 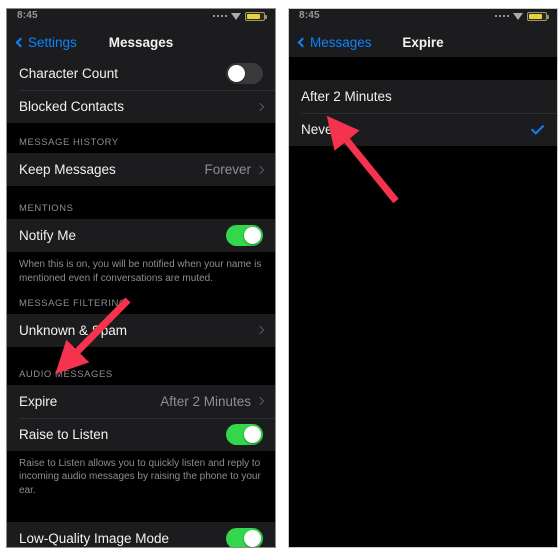 What do you see at coordinates (141, 365) in the screenshot?
I see `section-header-audio-messages: AUDIO MESSAGES` at bounding box center [141, 365].